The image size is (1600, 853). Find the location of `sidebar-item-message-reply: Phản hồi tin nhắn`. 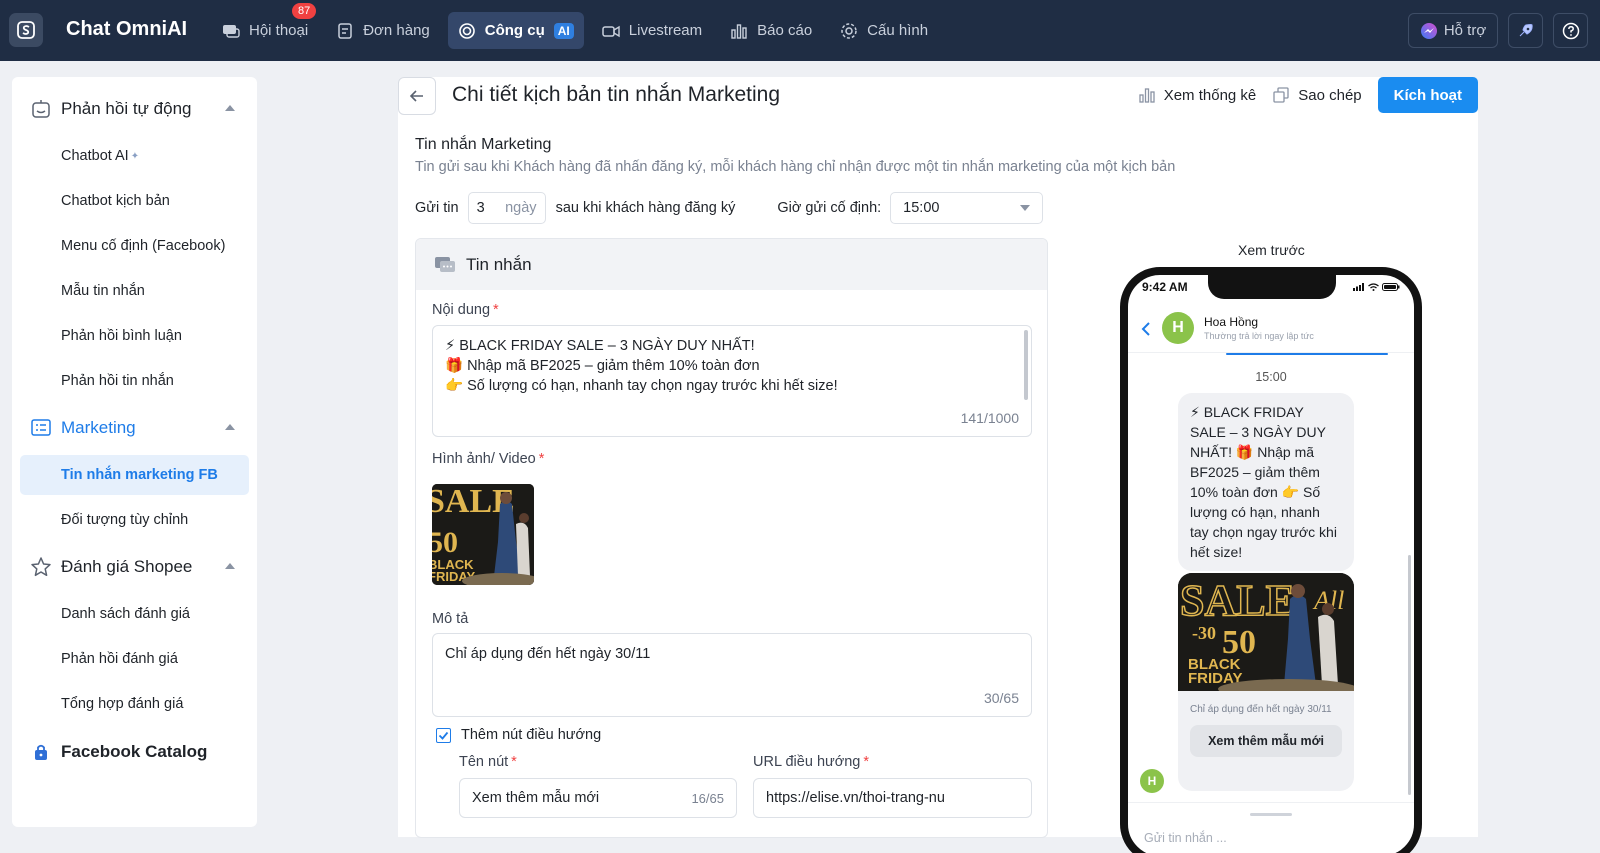

sidebar-item-message-reply: Phản hồi tin nhắn is located at coordinates (134, 381).